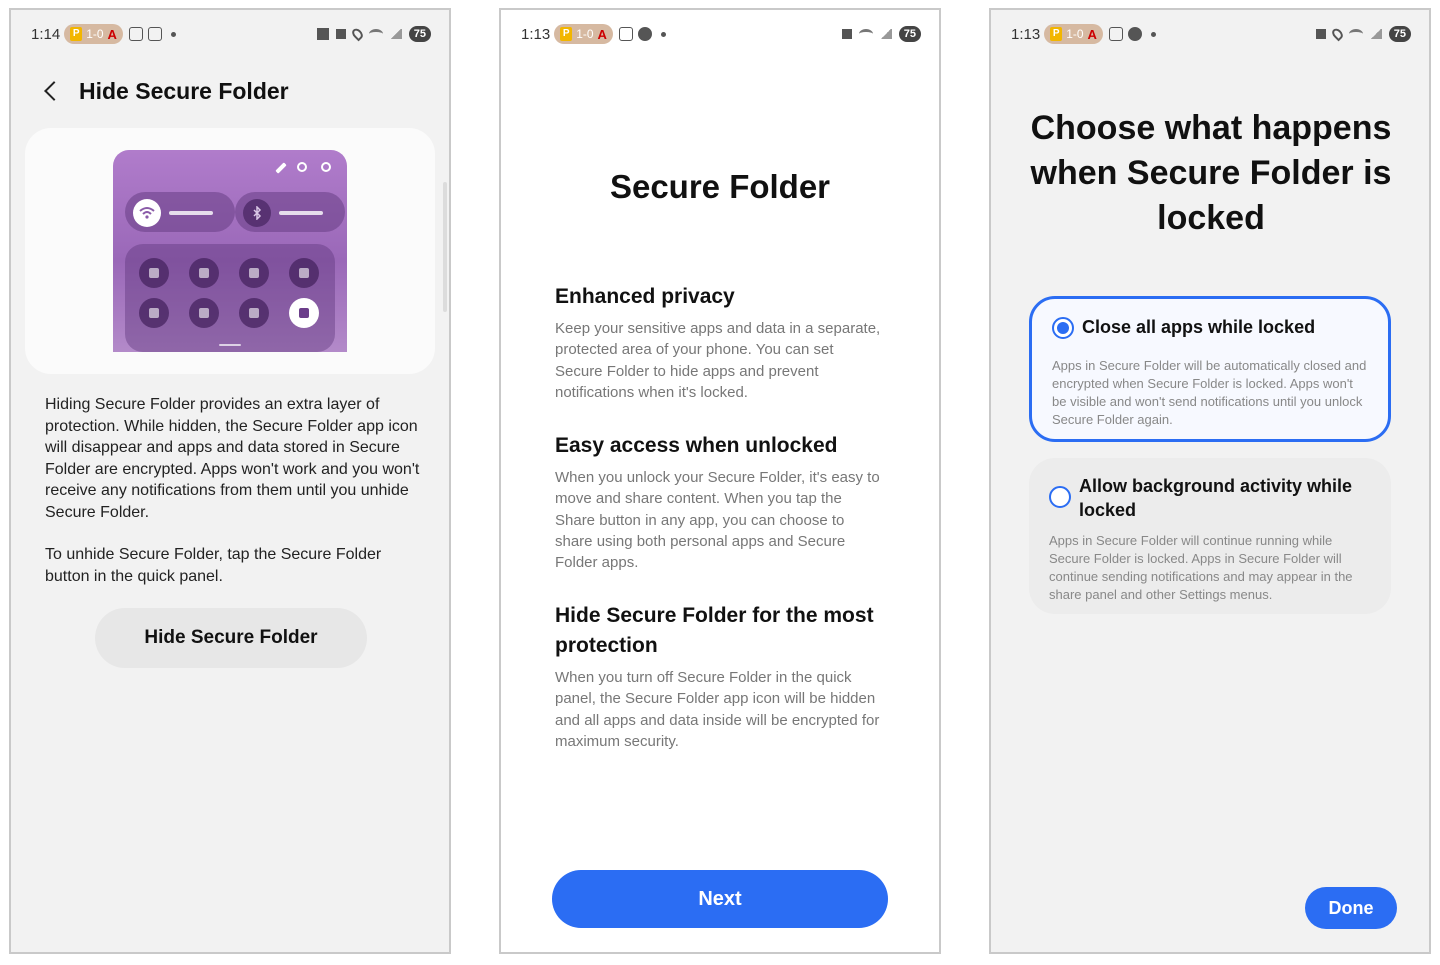 The height and width of the screenshot is (965, 1440). I want to click on edit-icon, so click(281, 168).